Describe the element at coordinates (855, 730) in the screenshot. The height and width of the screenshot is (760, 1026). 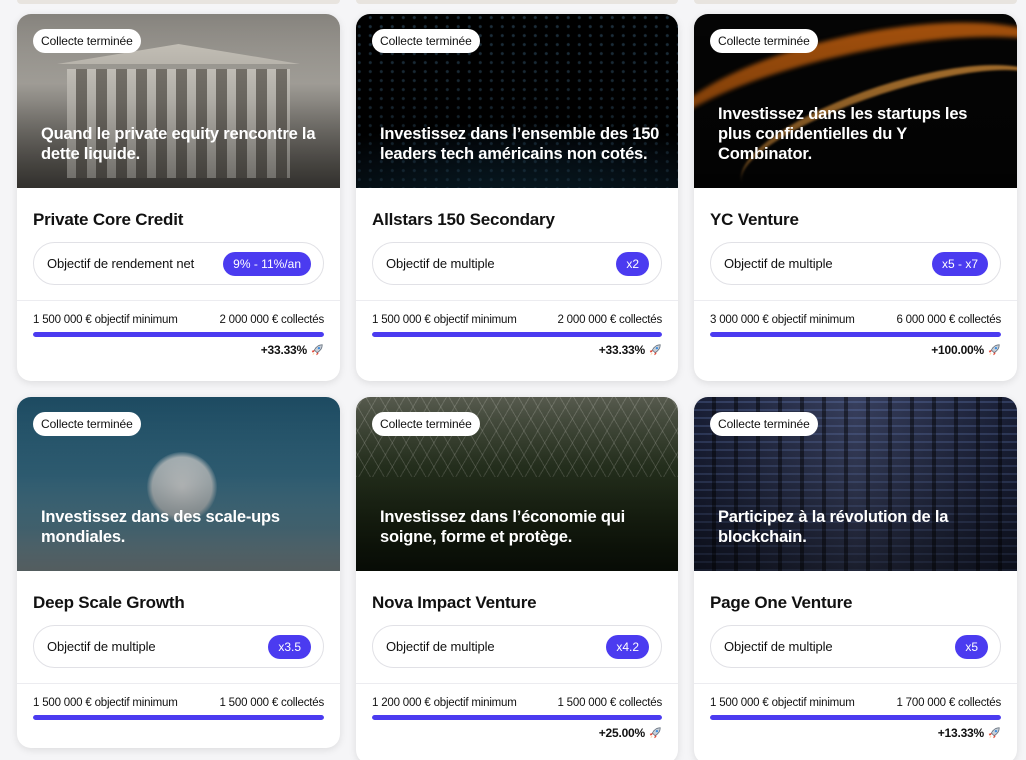
I see `growth-indicator: +13.33%` at that location.